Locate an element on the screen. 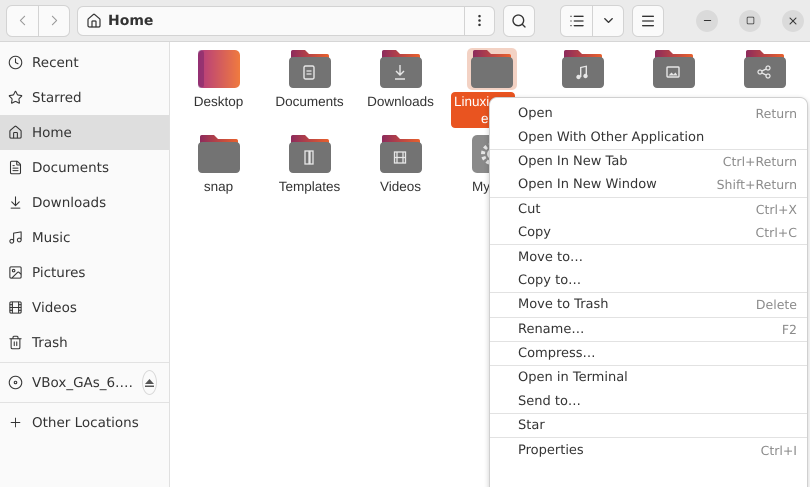  sidebar-item: Pictures is located at coordinates (84, 272).